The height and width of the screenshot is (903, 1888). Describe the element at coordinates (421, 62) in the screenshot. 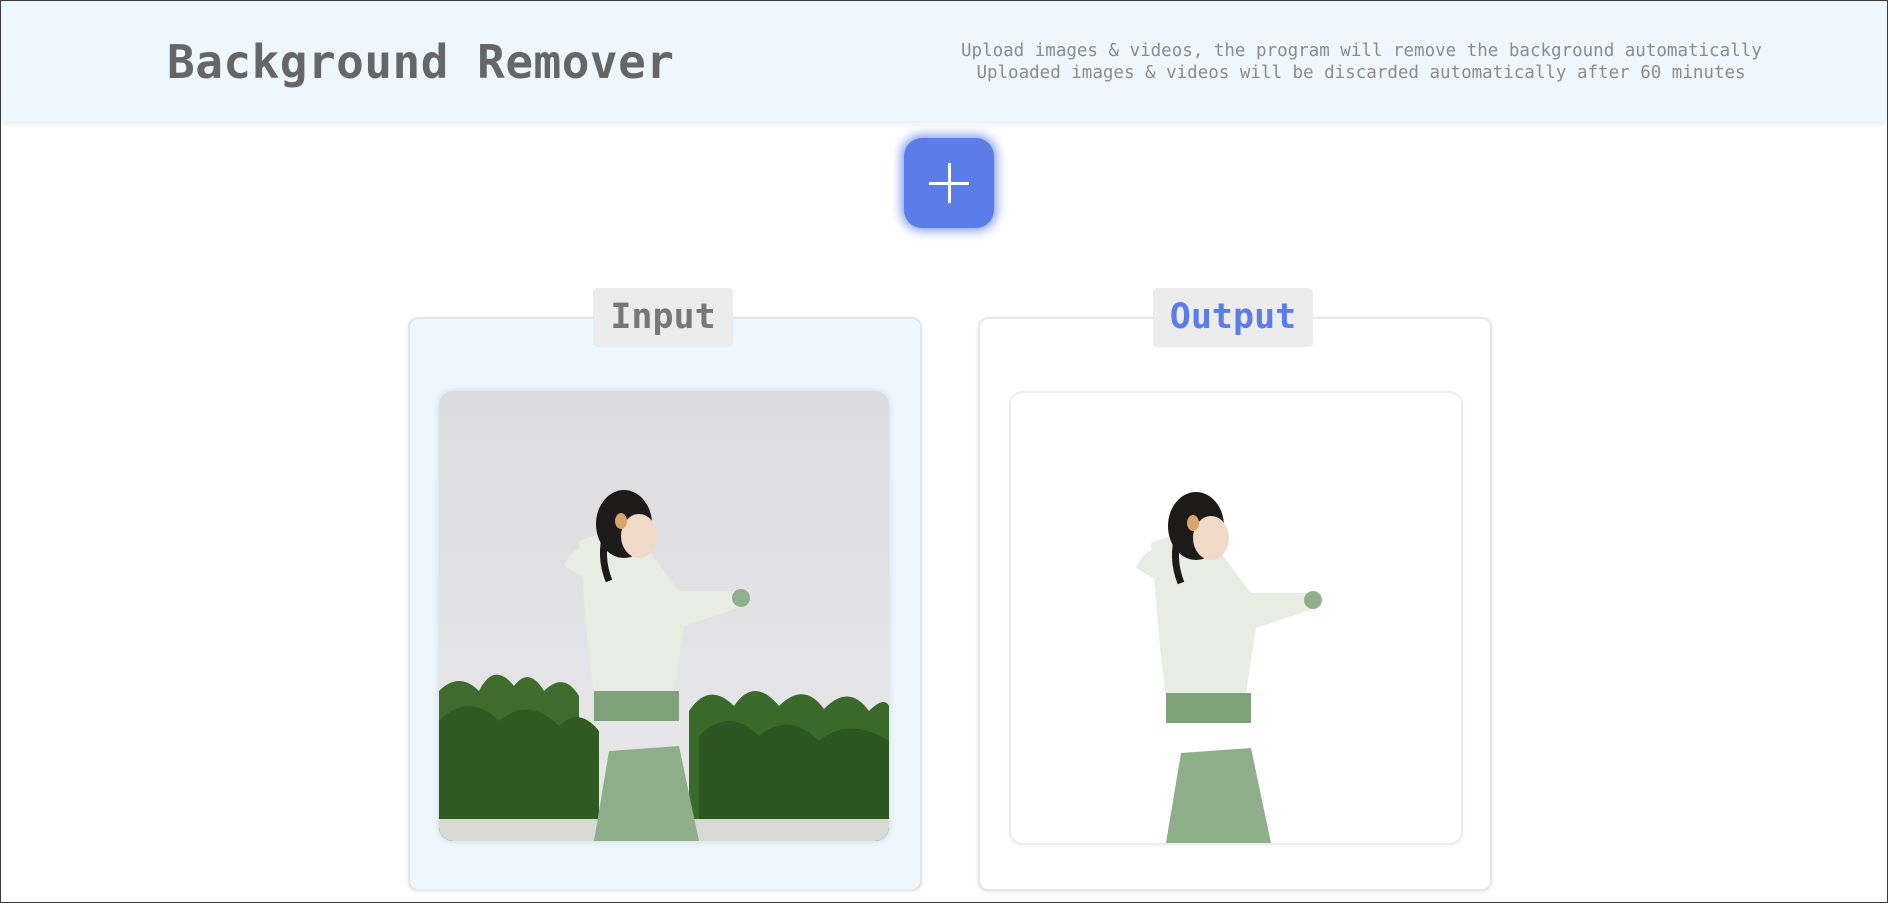

I see `app-title: Background Remover` at that location.